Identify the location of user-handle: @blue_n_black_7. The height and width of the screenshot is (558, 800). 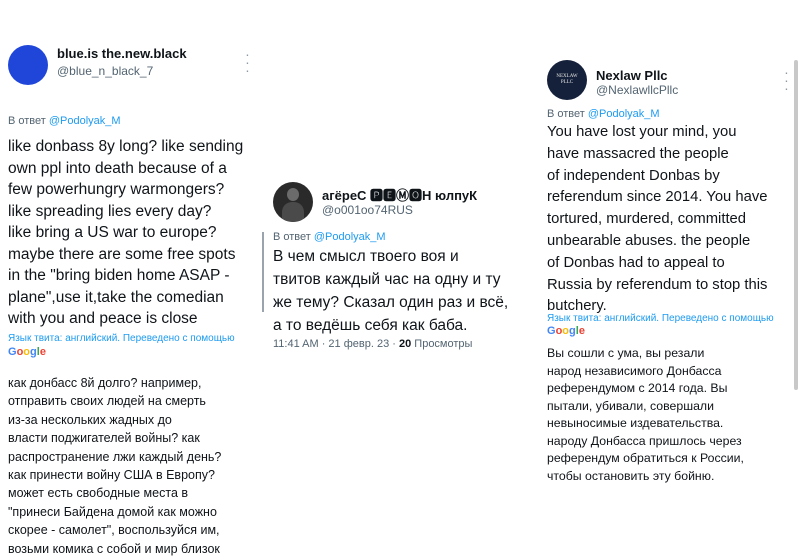
(105, 71).